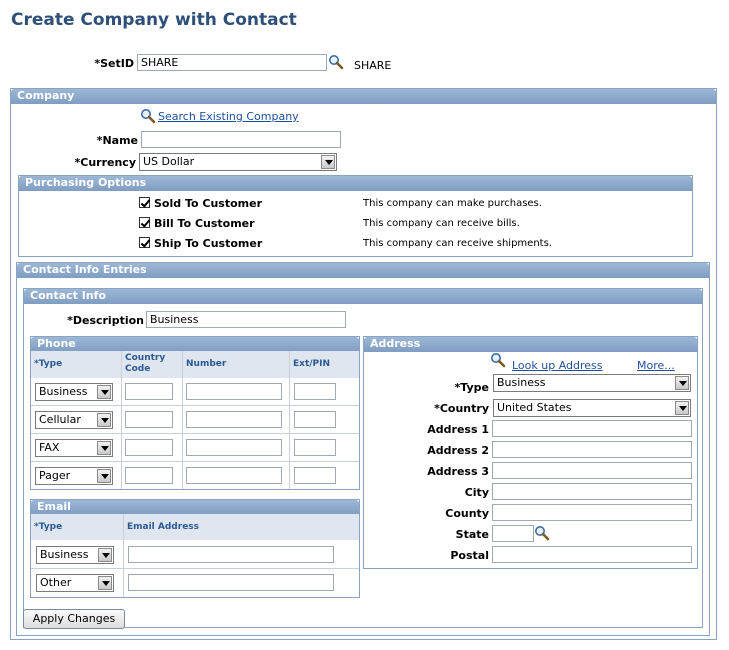 The width and height of the screenshot is (729, 650). Describe the element at coordinates (123, 555) in the screenshot. I see `email-grid-divider` at that location.